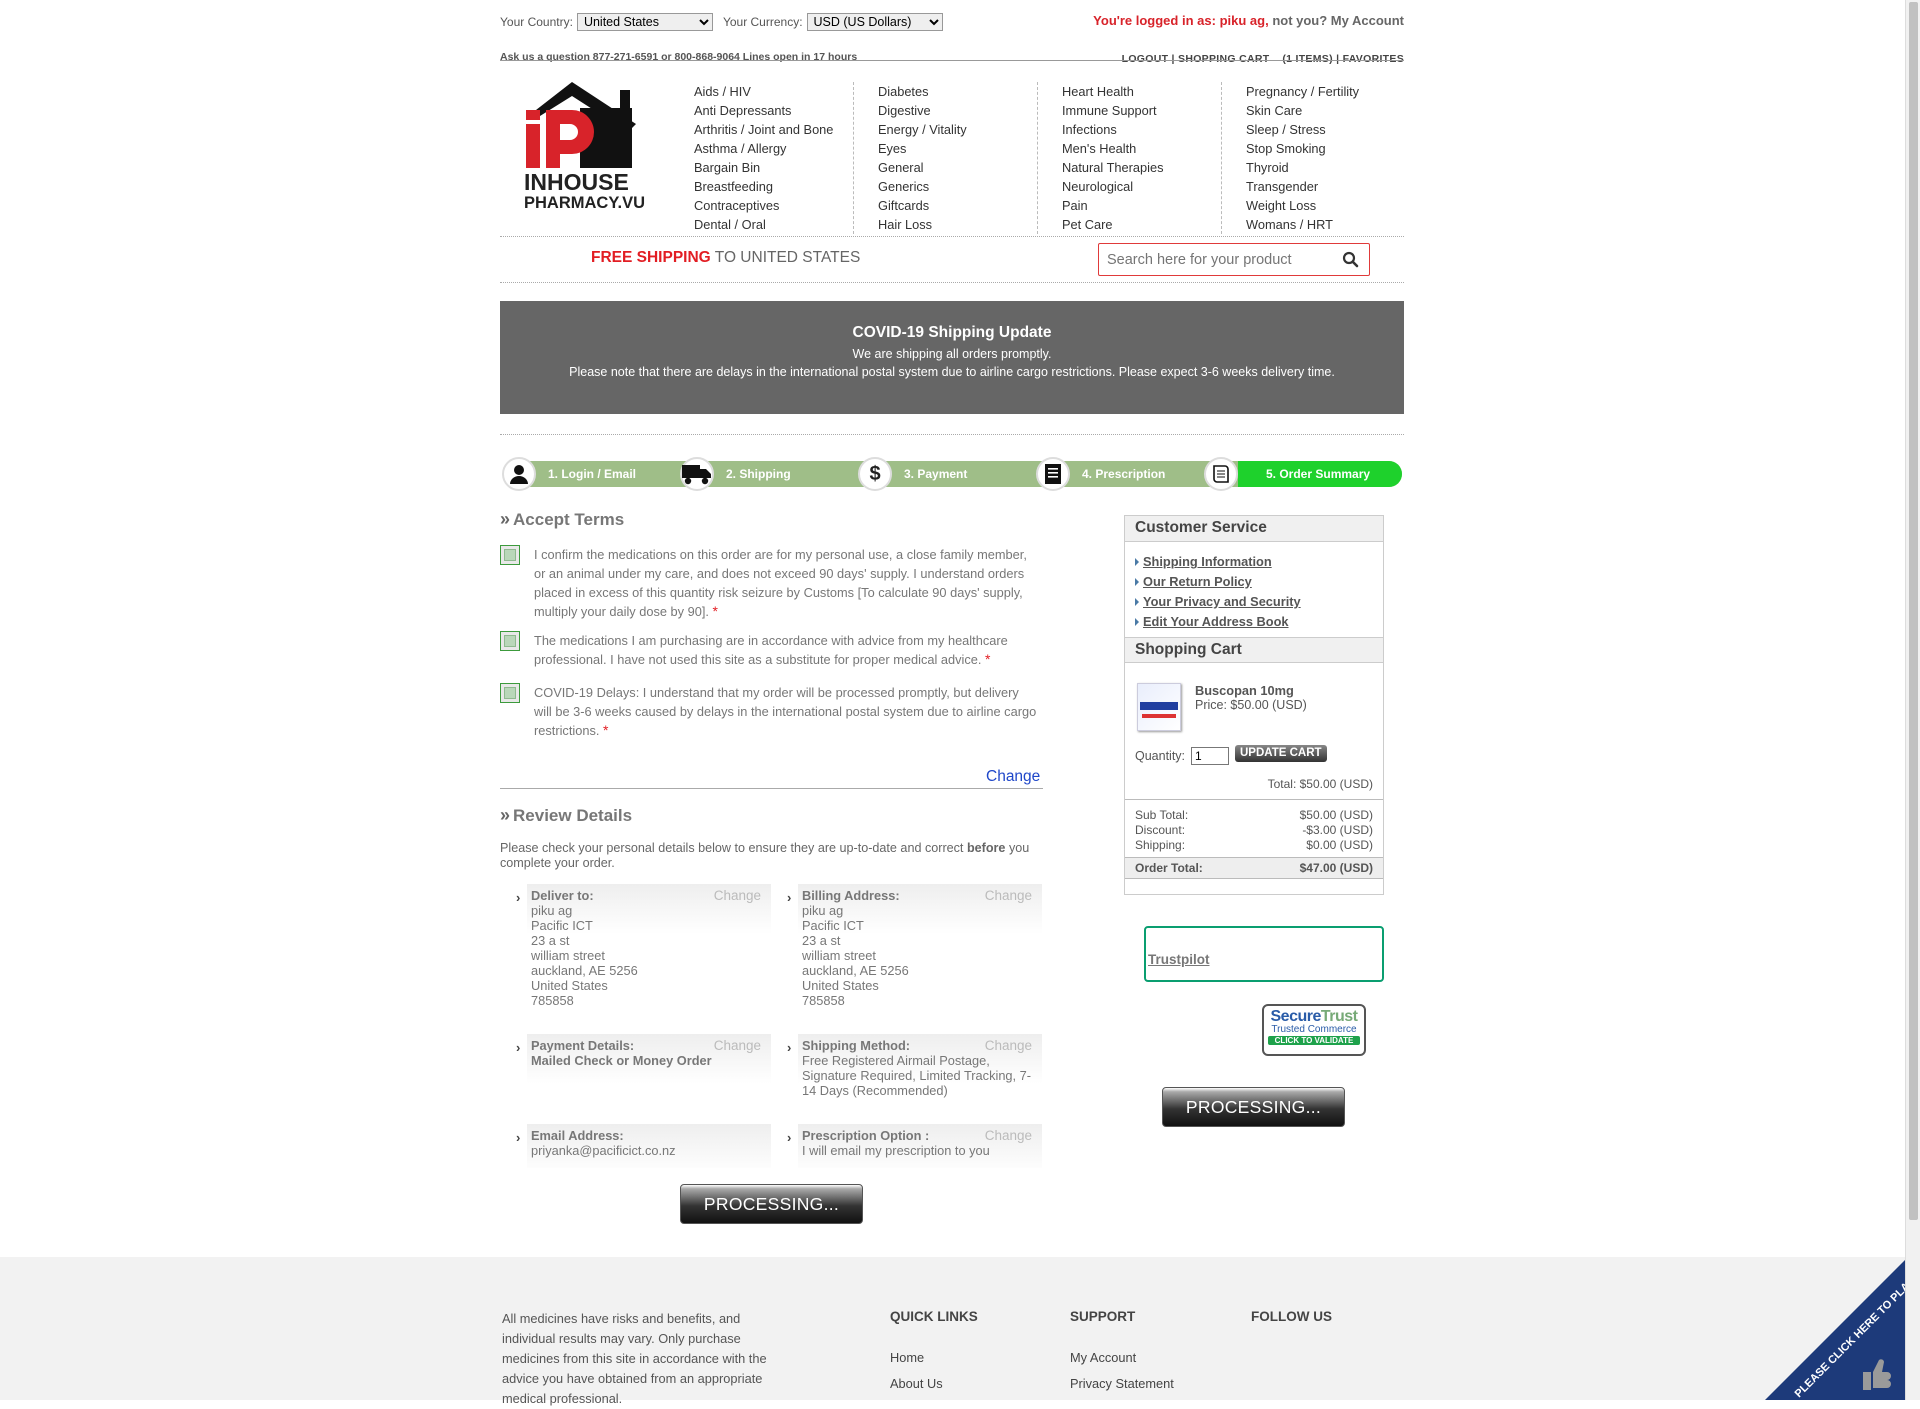 This screenshot has width=1920, height=1409. I want to click on category-link: Pregnancy / Fertility, so click(1317, 91).